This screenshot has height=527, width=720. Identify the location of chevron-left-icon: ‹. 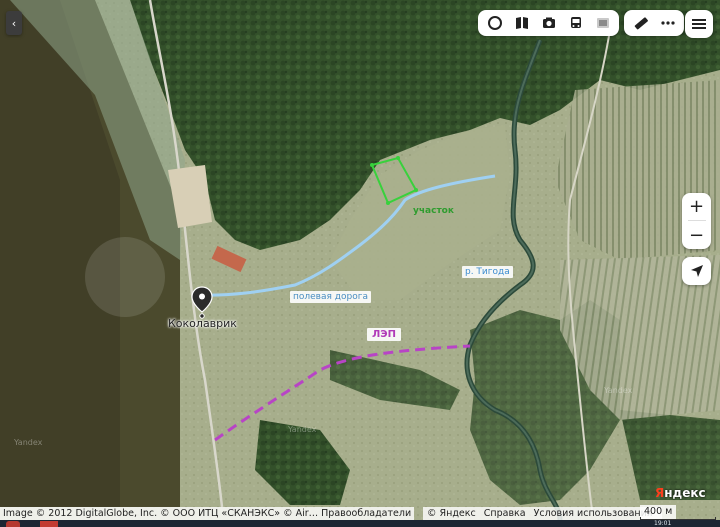
(14, 23).